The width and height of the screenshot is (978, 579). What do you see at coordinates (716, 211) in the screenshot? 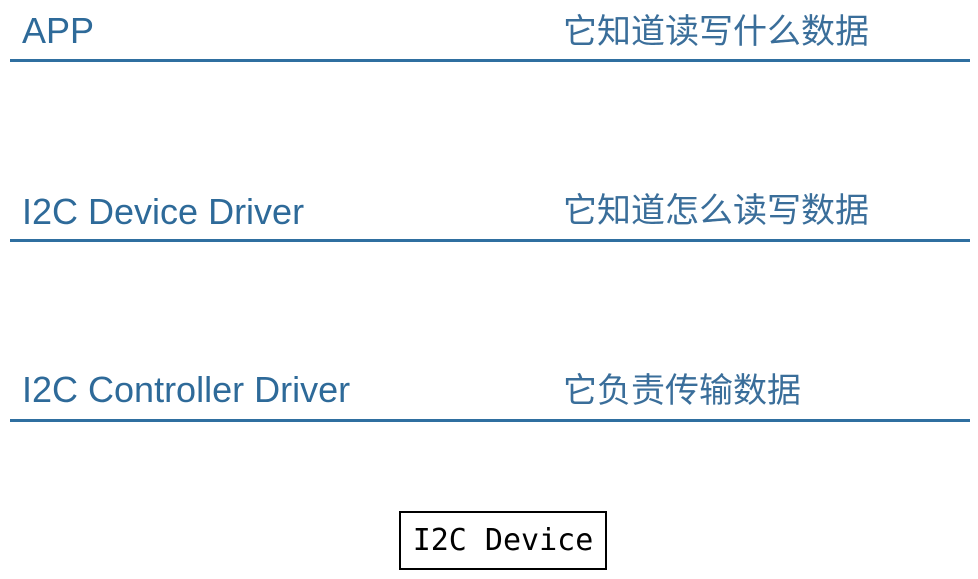
I see `layer-device-driver-description: 它知道怎么读写数据` at bounding box center [716, 211].